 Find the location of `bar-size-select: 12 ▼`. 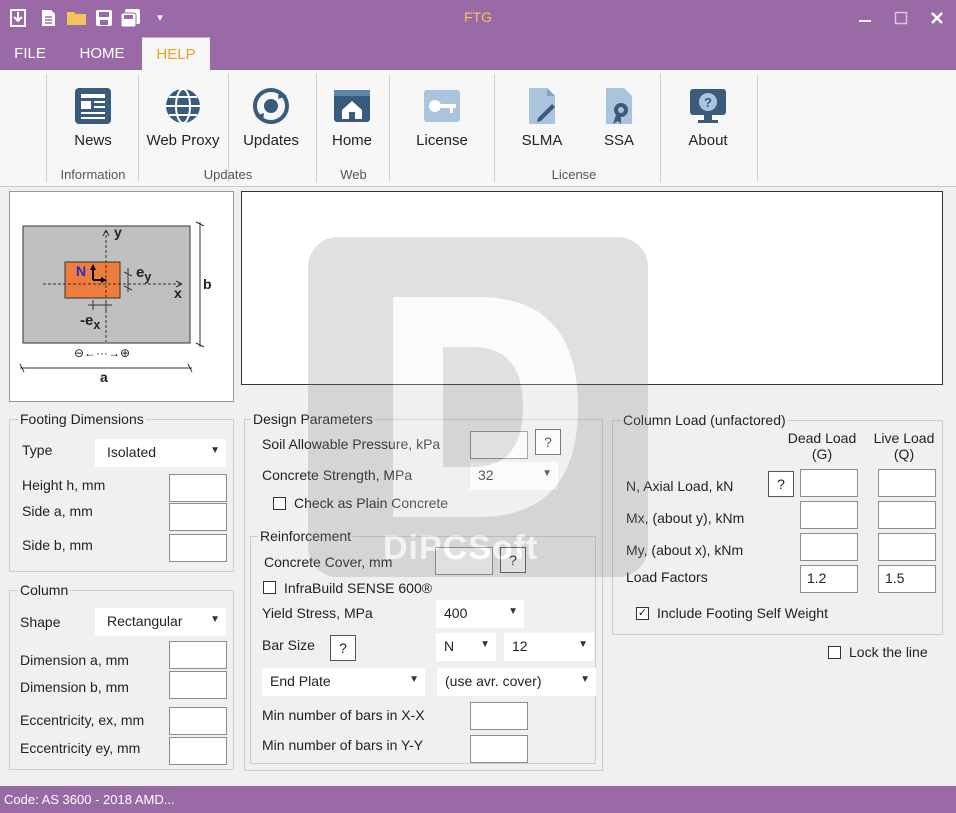

bar-size-select: 12 ▼ is located at coordinates (549, 647).